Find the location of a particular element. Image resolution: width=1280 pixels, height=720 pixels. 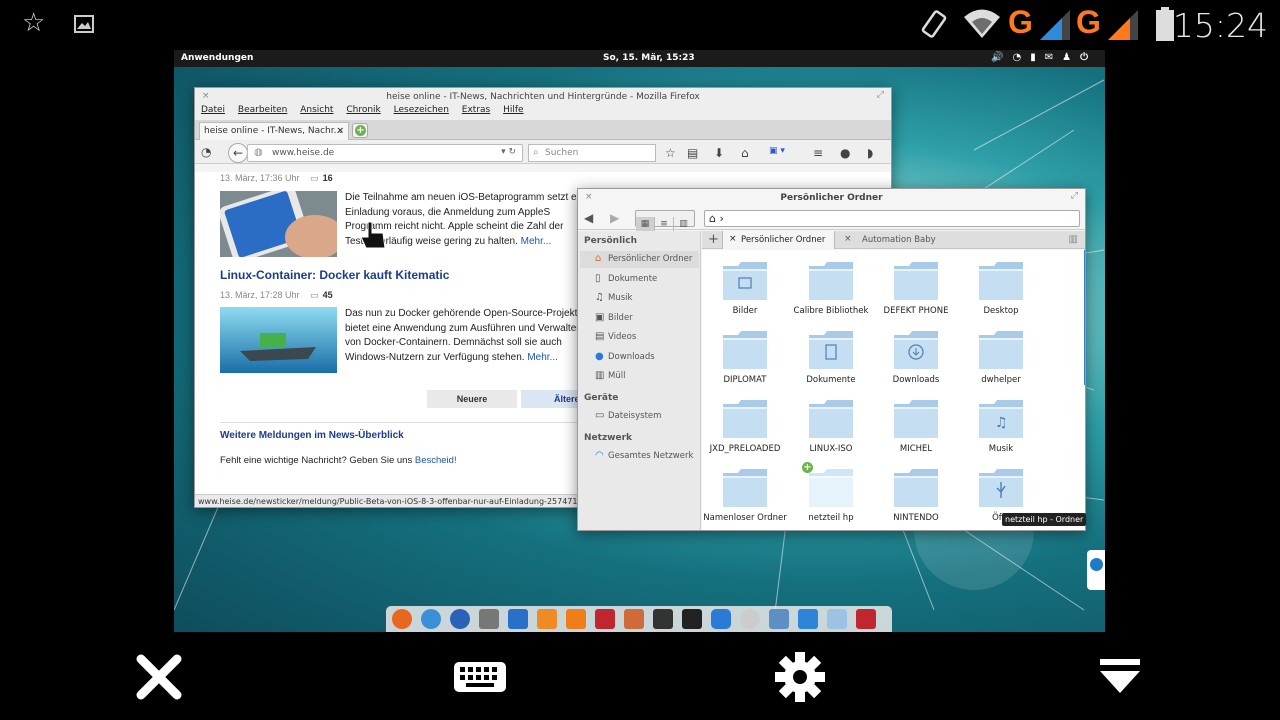

applications-menu: Anwendungen is located at coordinates (217, 58).